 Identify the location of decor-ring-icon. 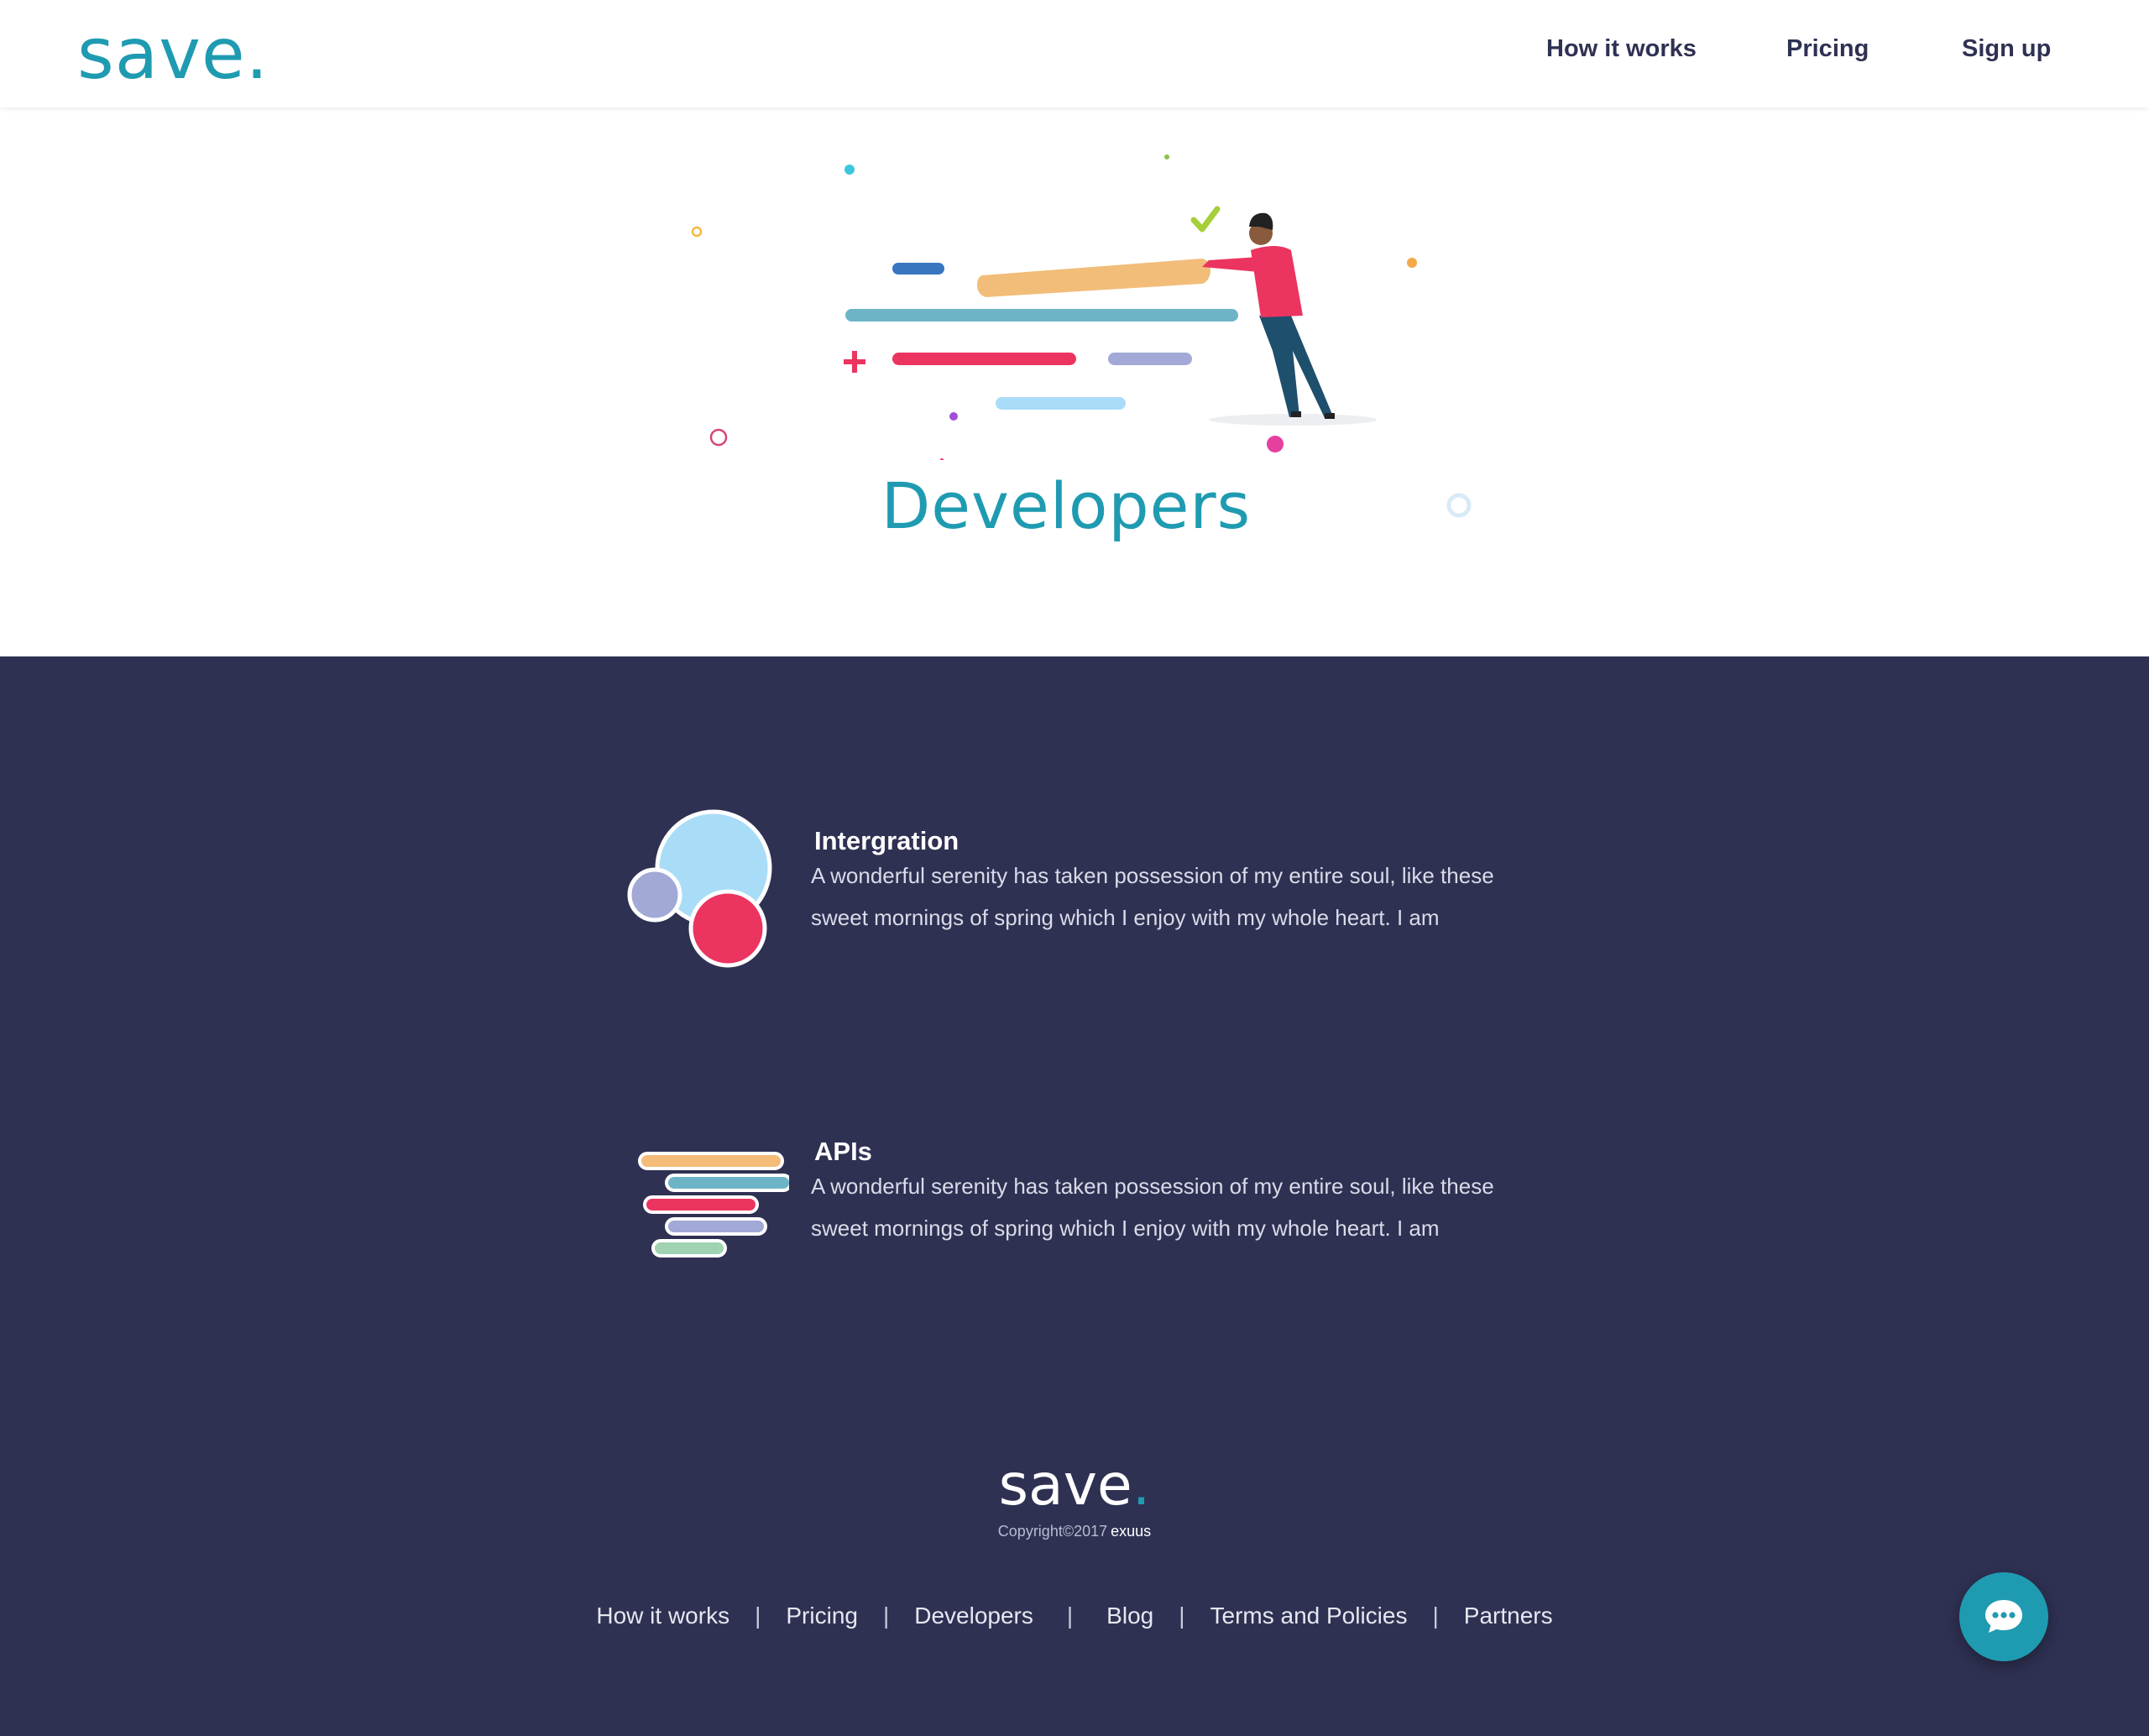
(1459, 505).